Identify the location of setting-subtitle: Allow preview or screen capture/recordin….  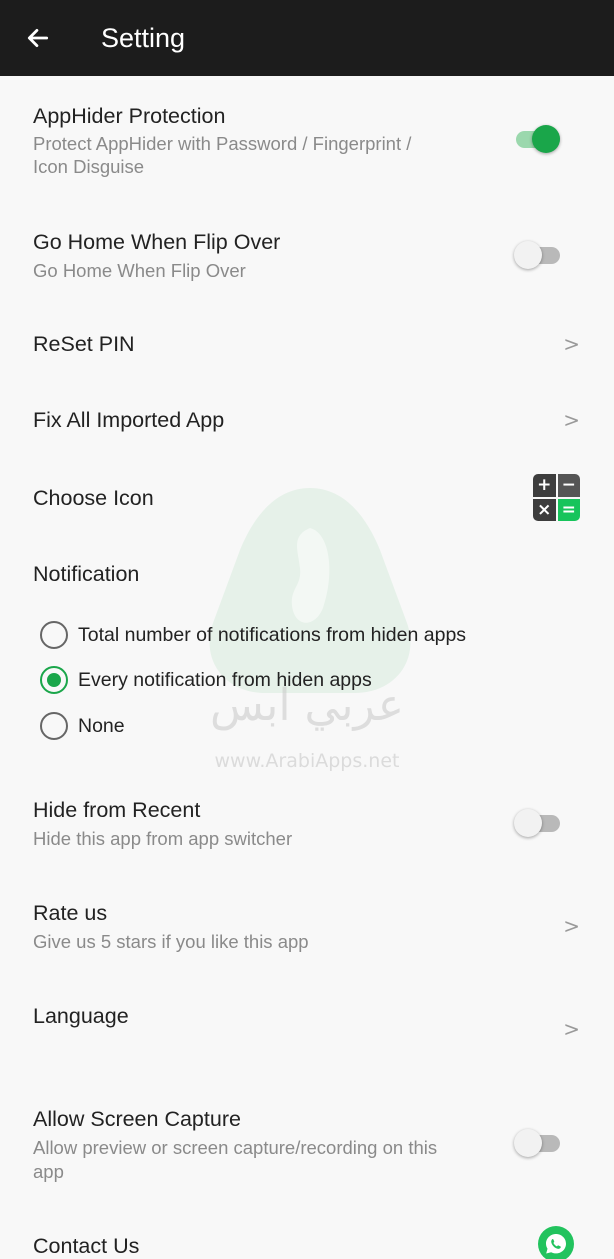
(235, 1147).